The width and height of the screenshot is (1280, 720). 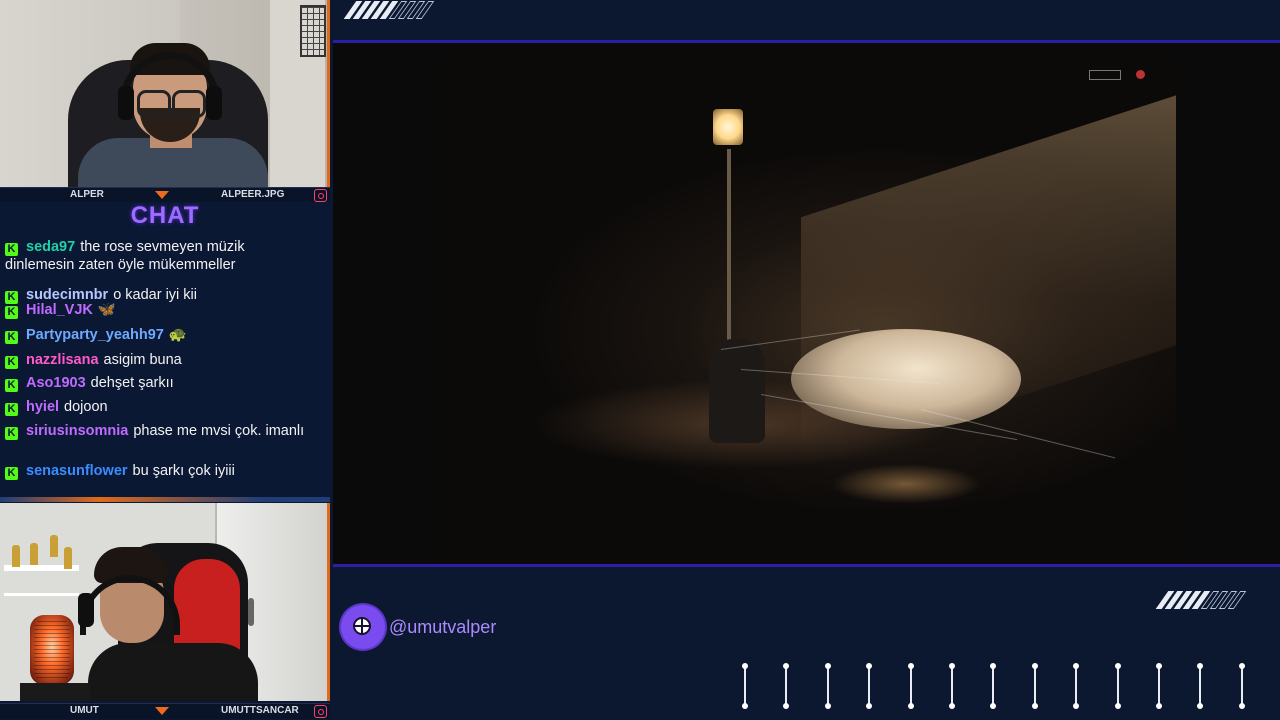 What do you see at coordinates (1140, 74) in the screenshot?
I see `brand-logo-icon` at bounding box center [1140, 74].